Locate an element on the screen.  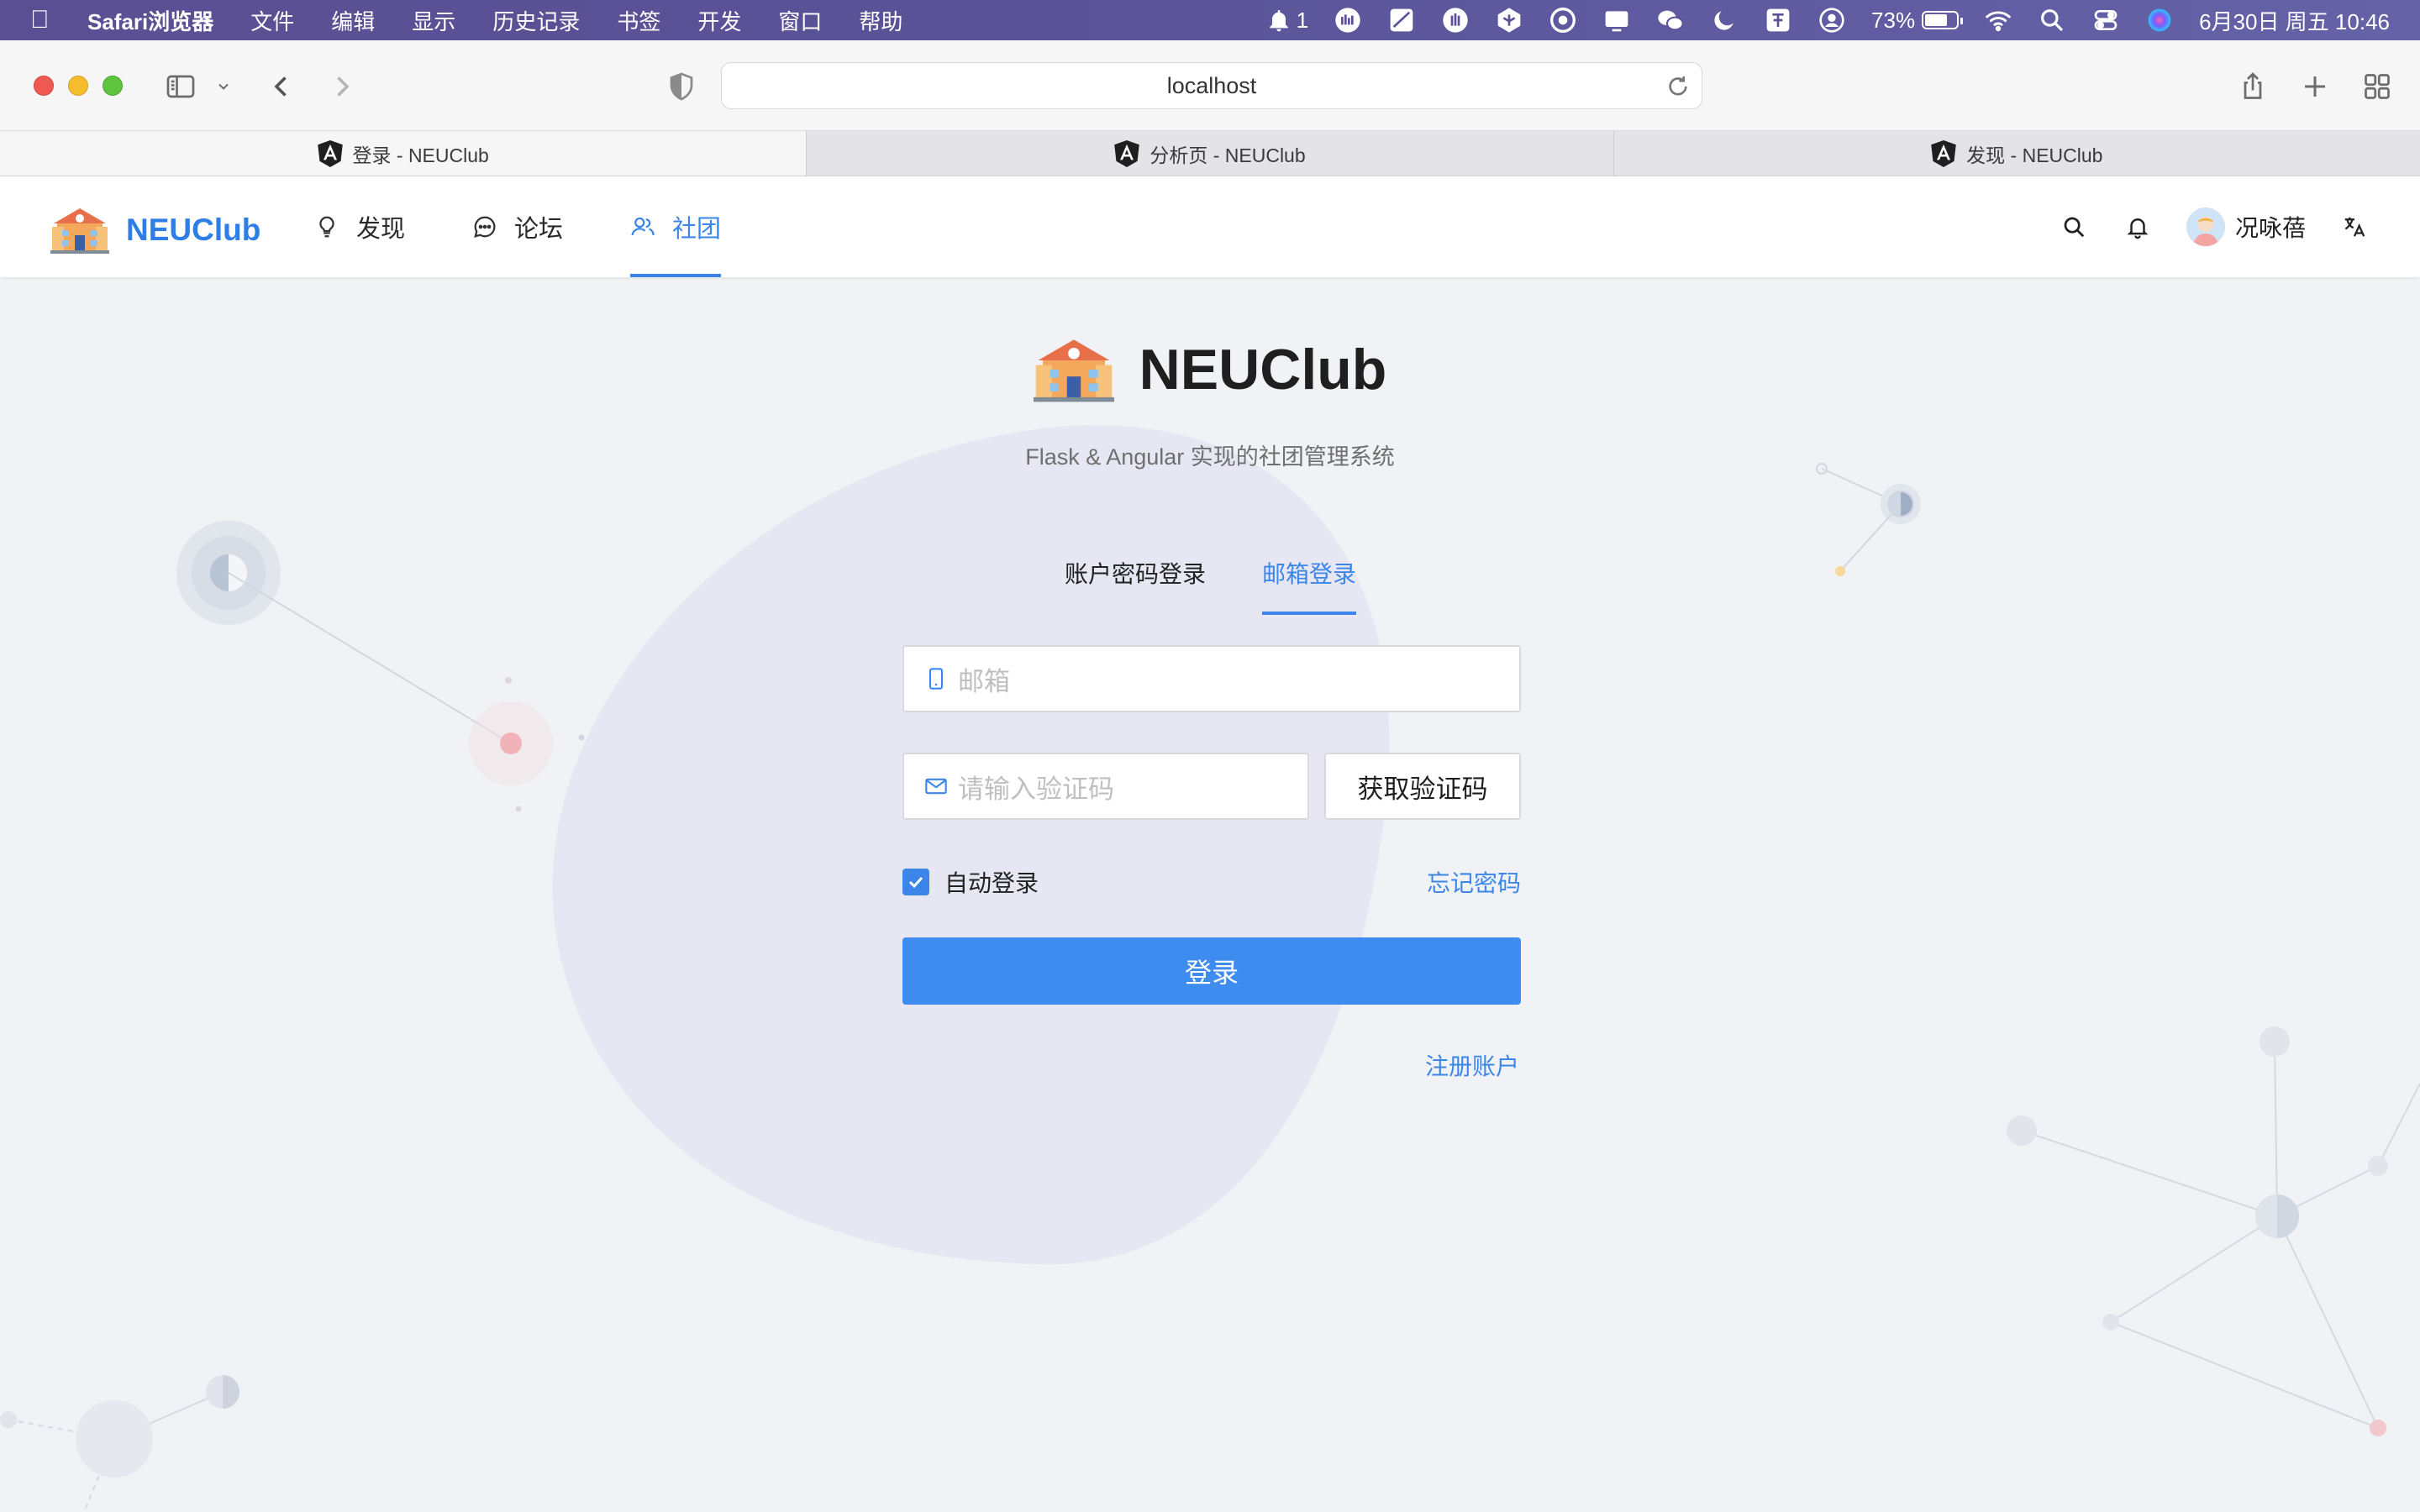
auto-login-checkbox: 自动登录 is located at coordinates (970, 882).